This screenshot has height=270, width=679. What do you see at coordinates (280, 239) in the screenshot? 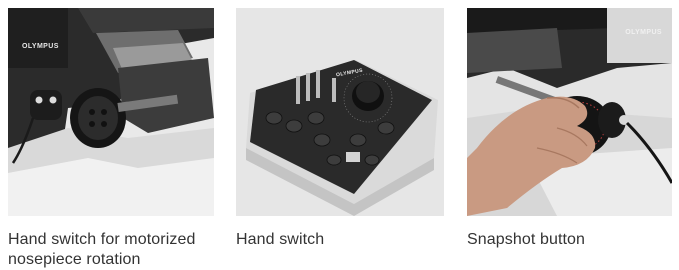
I see `caption-hand-switch: Hand switch` at bounding box center [280, 239].